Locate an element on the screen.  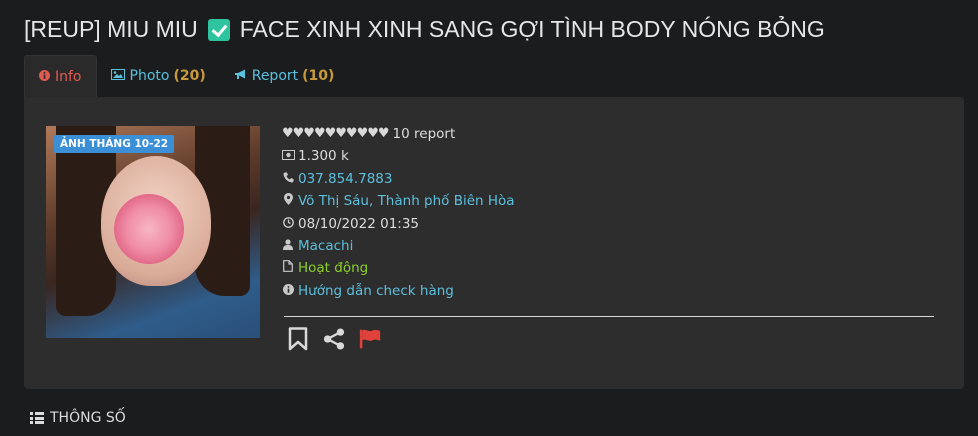
price-value: 1.300 k is located at coordinates (323, 156).